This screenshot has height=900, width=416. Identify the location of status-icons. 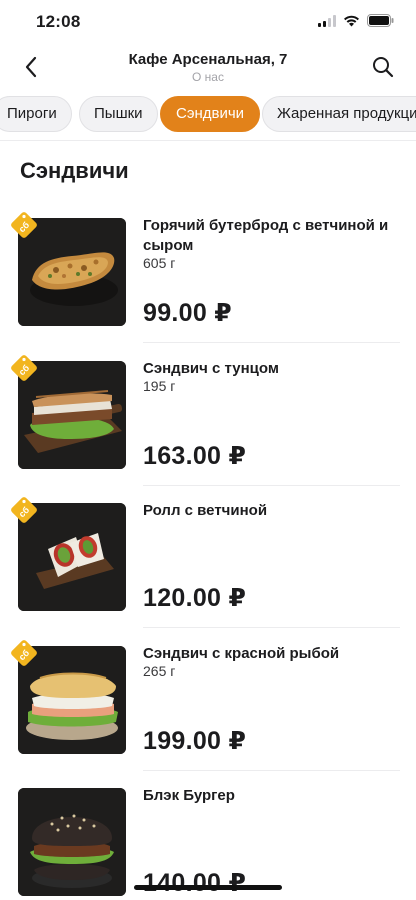
(356, 20).